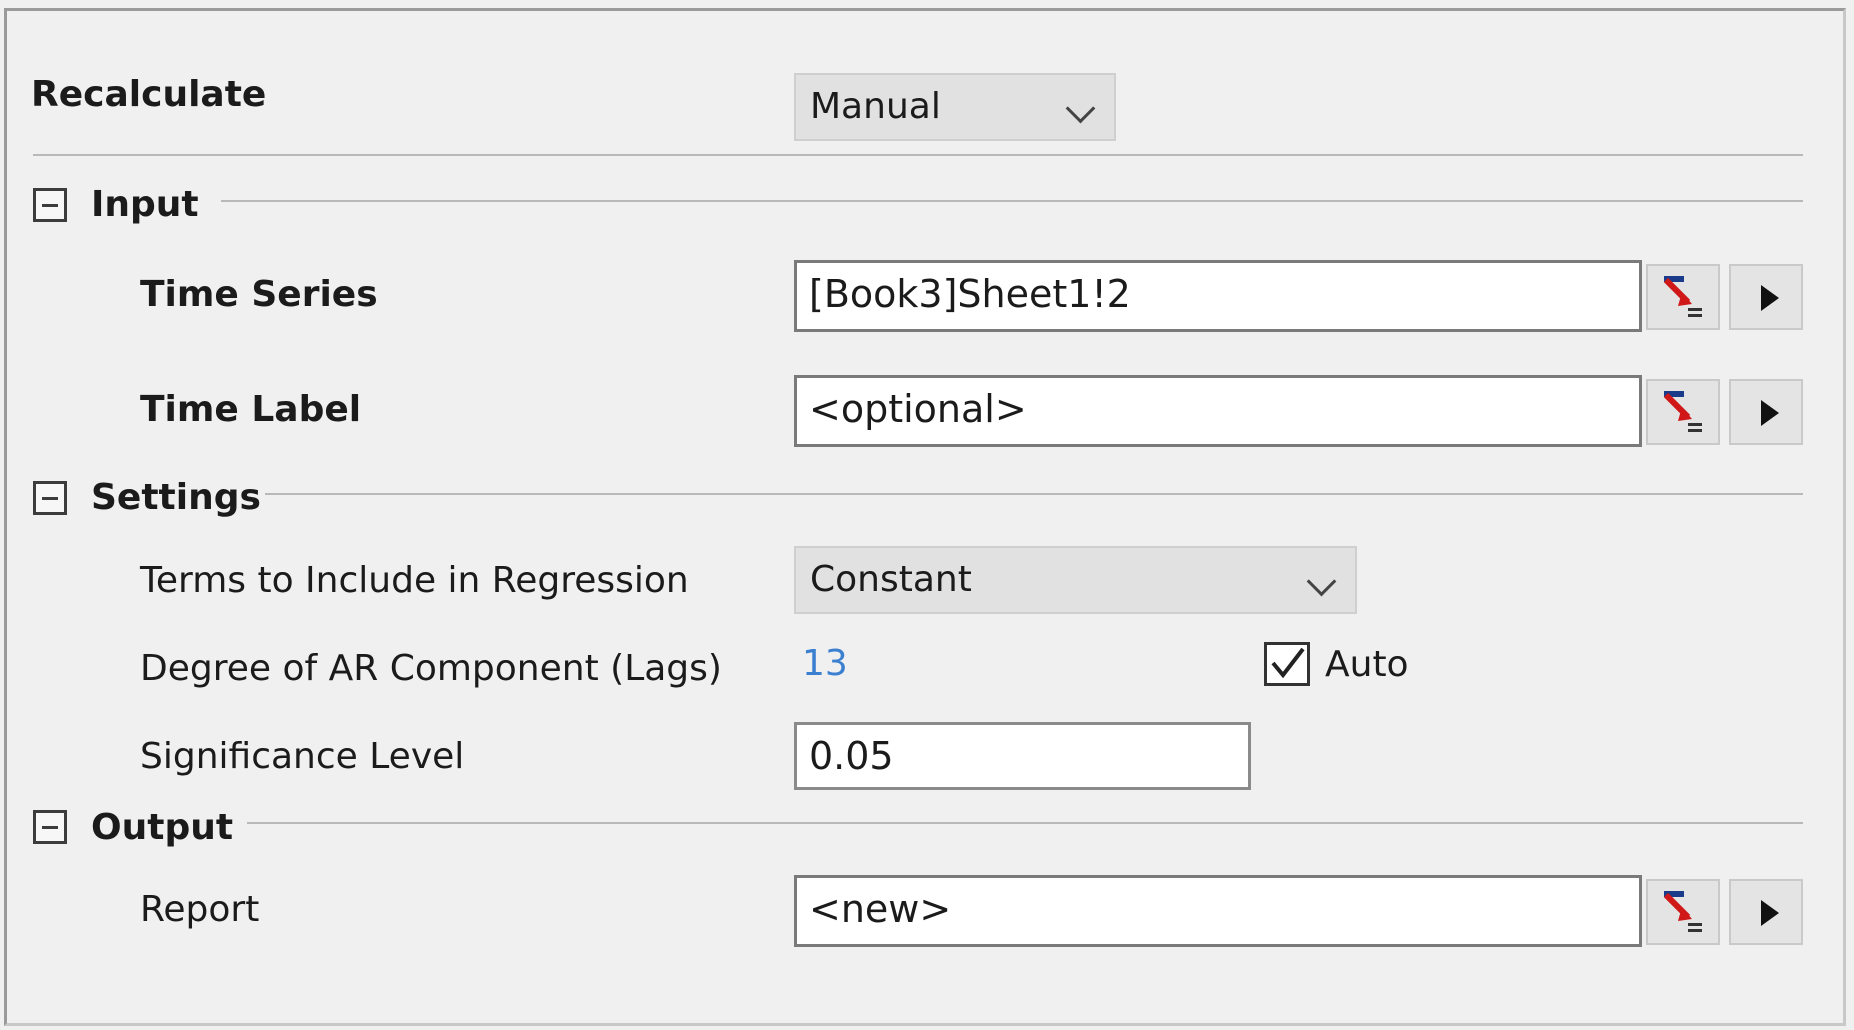  I want to click on time-label-value: <optional>, so click(918, 409).